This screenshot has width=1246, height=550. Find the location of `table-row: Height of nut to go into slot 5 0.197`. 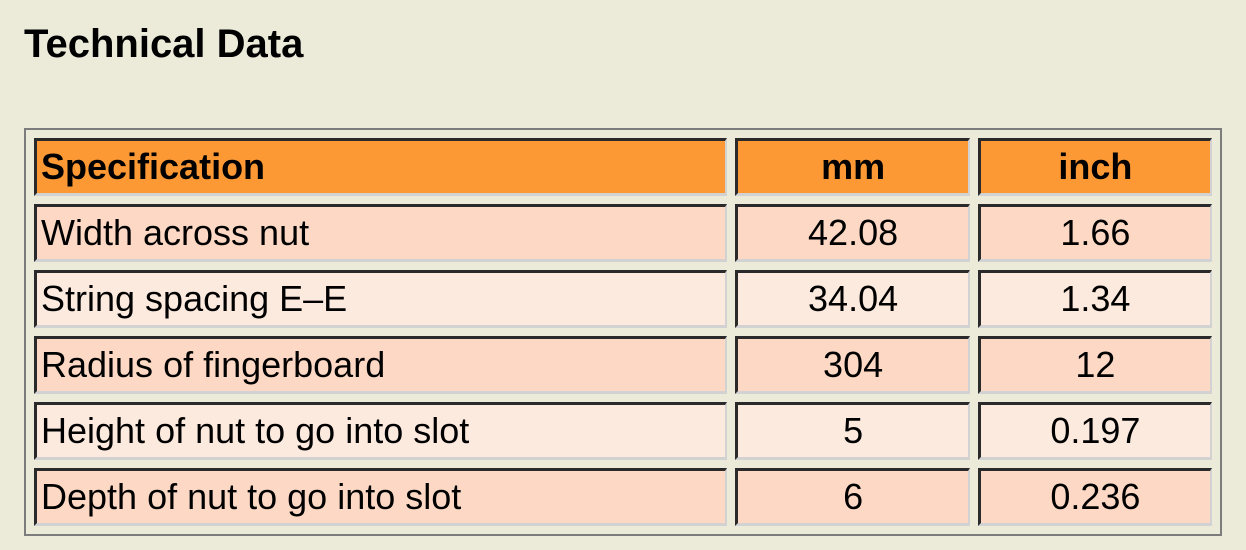

table-row: Height of nut to go into slot 5 0.197 is located at coordinates (623, 431).